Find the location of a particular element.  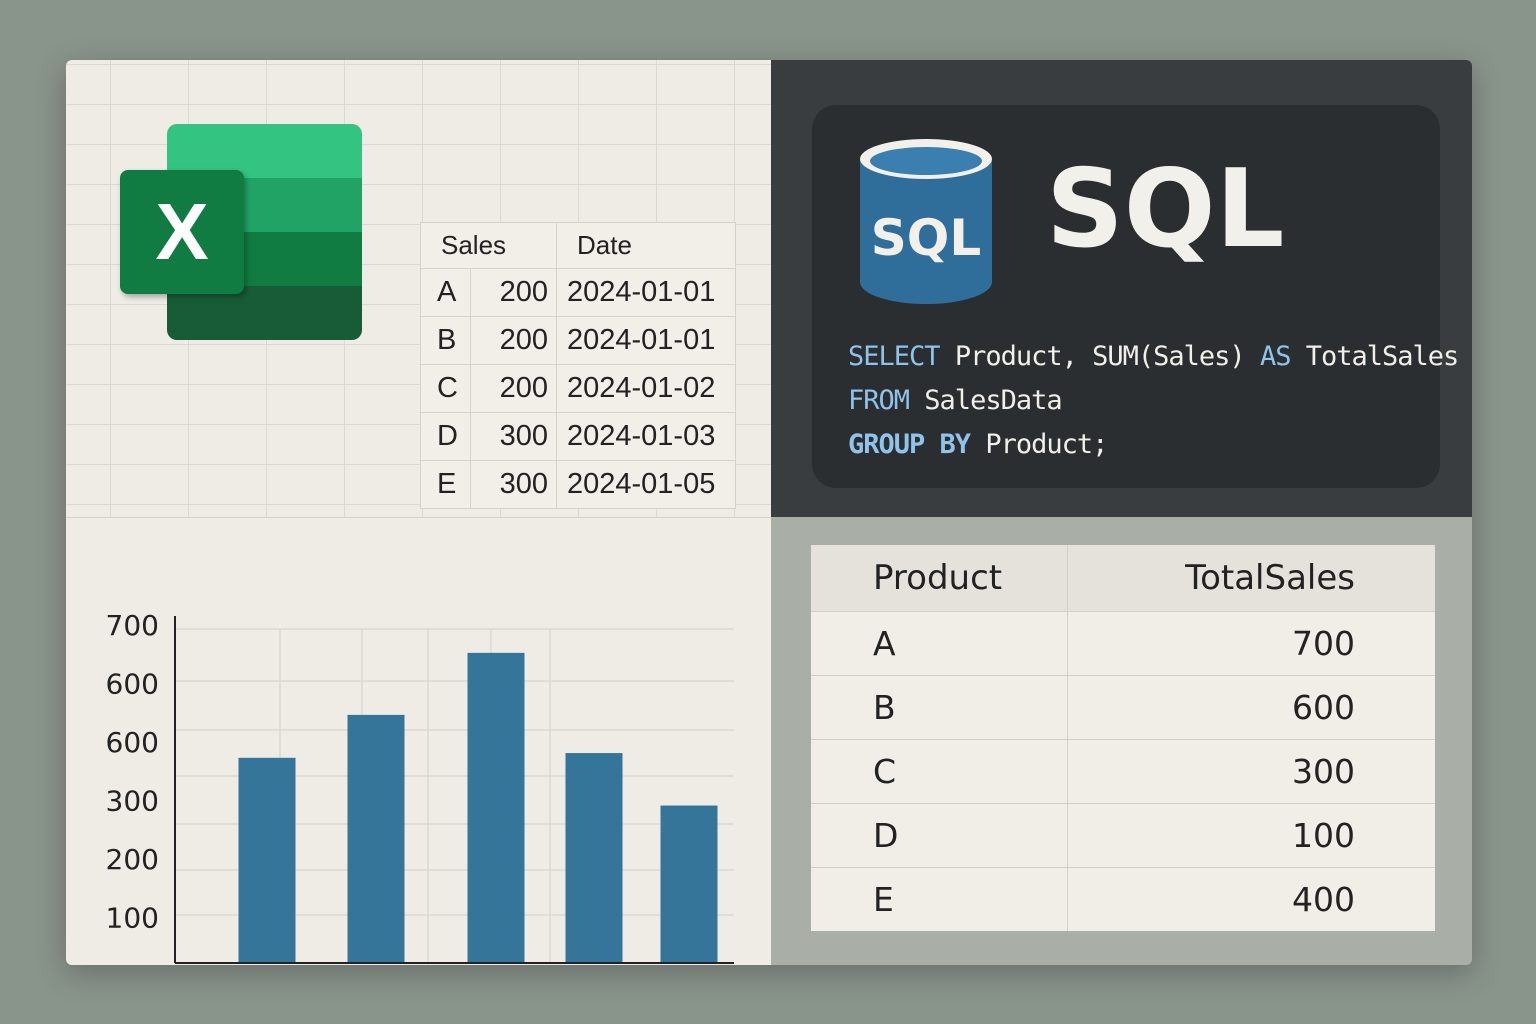

excel-logo-icon: X is located at coordinates (241, 232).